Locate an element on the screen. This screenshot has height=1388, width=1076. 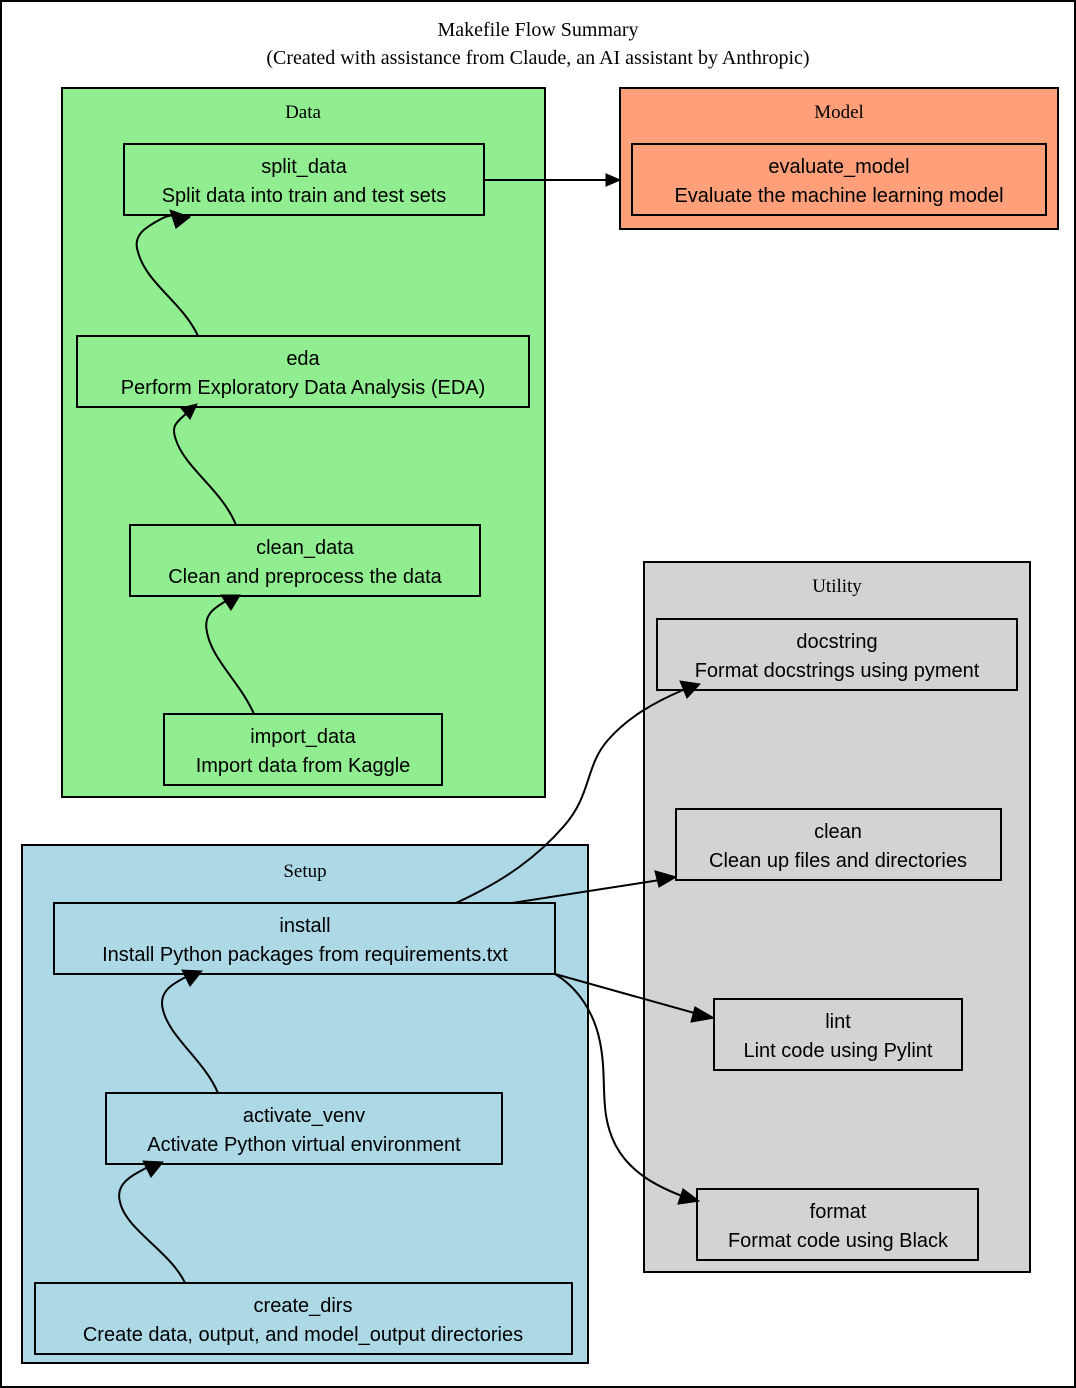
node-import-data: import_data Import data from Kaggle is located at coordinates (303, 749).